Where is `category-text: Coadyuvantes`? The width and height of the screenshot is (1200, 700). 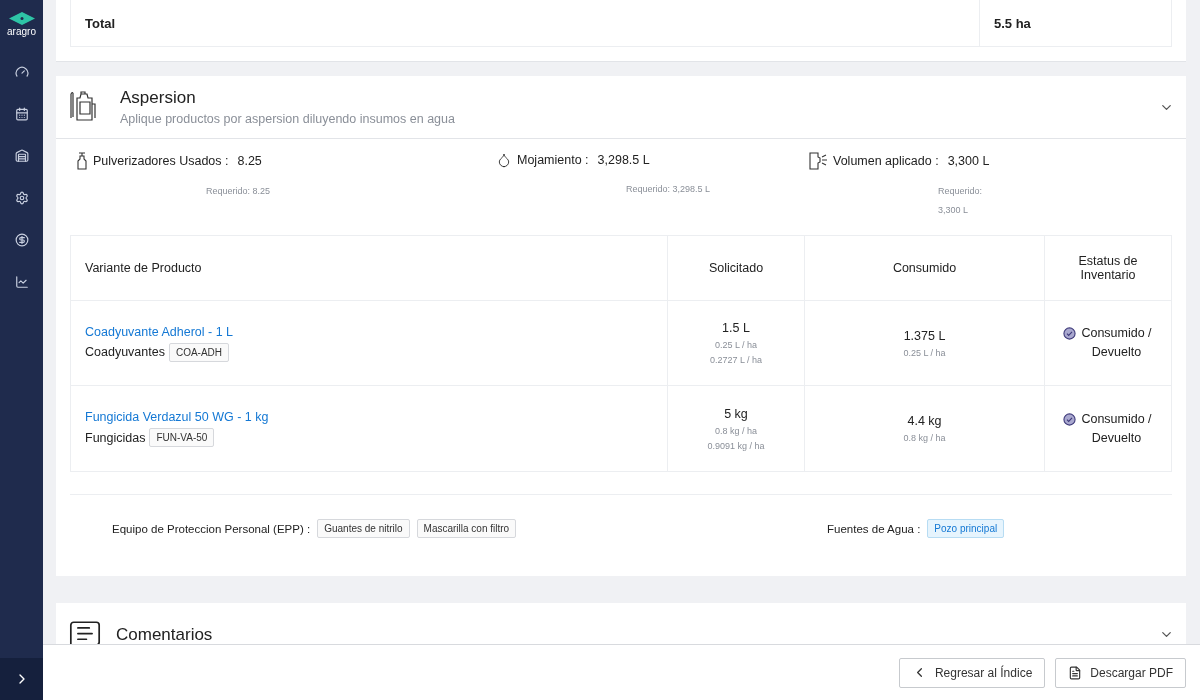
category-text: Coadyuvantes is located at coordinates (125, 352).